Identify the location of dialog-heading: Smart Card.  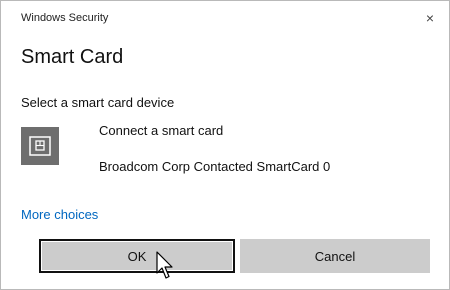
(72, 57).